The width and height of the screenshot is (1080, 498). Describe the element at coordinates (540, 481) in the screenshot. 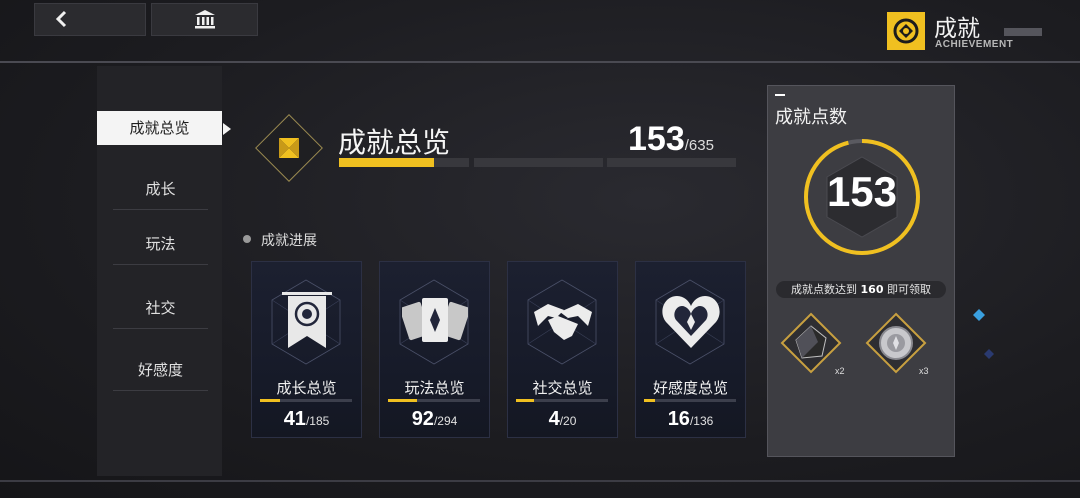

I see `footer-divider` at that location.